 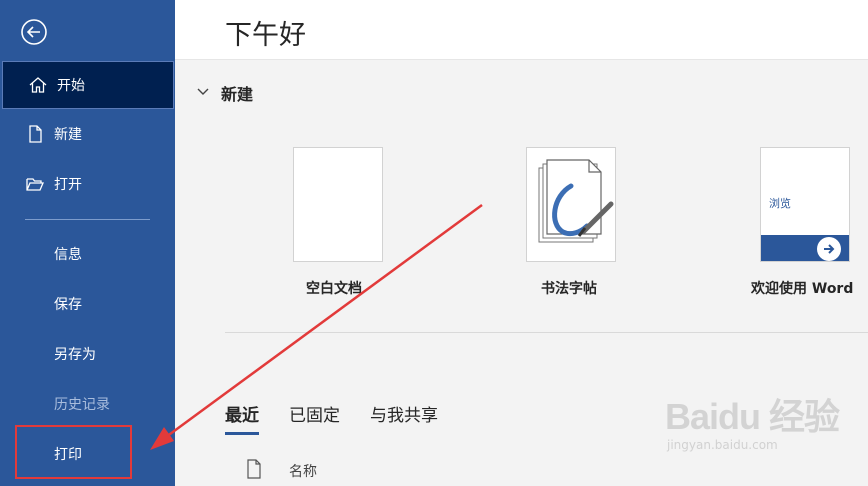 I want to click on calligraphy-icon, so click(x=576, y=201).